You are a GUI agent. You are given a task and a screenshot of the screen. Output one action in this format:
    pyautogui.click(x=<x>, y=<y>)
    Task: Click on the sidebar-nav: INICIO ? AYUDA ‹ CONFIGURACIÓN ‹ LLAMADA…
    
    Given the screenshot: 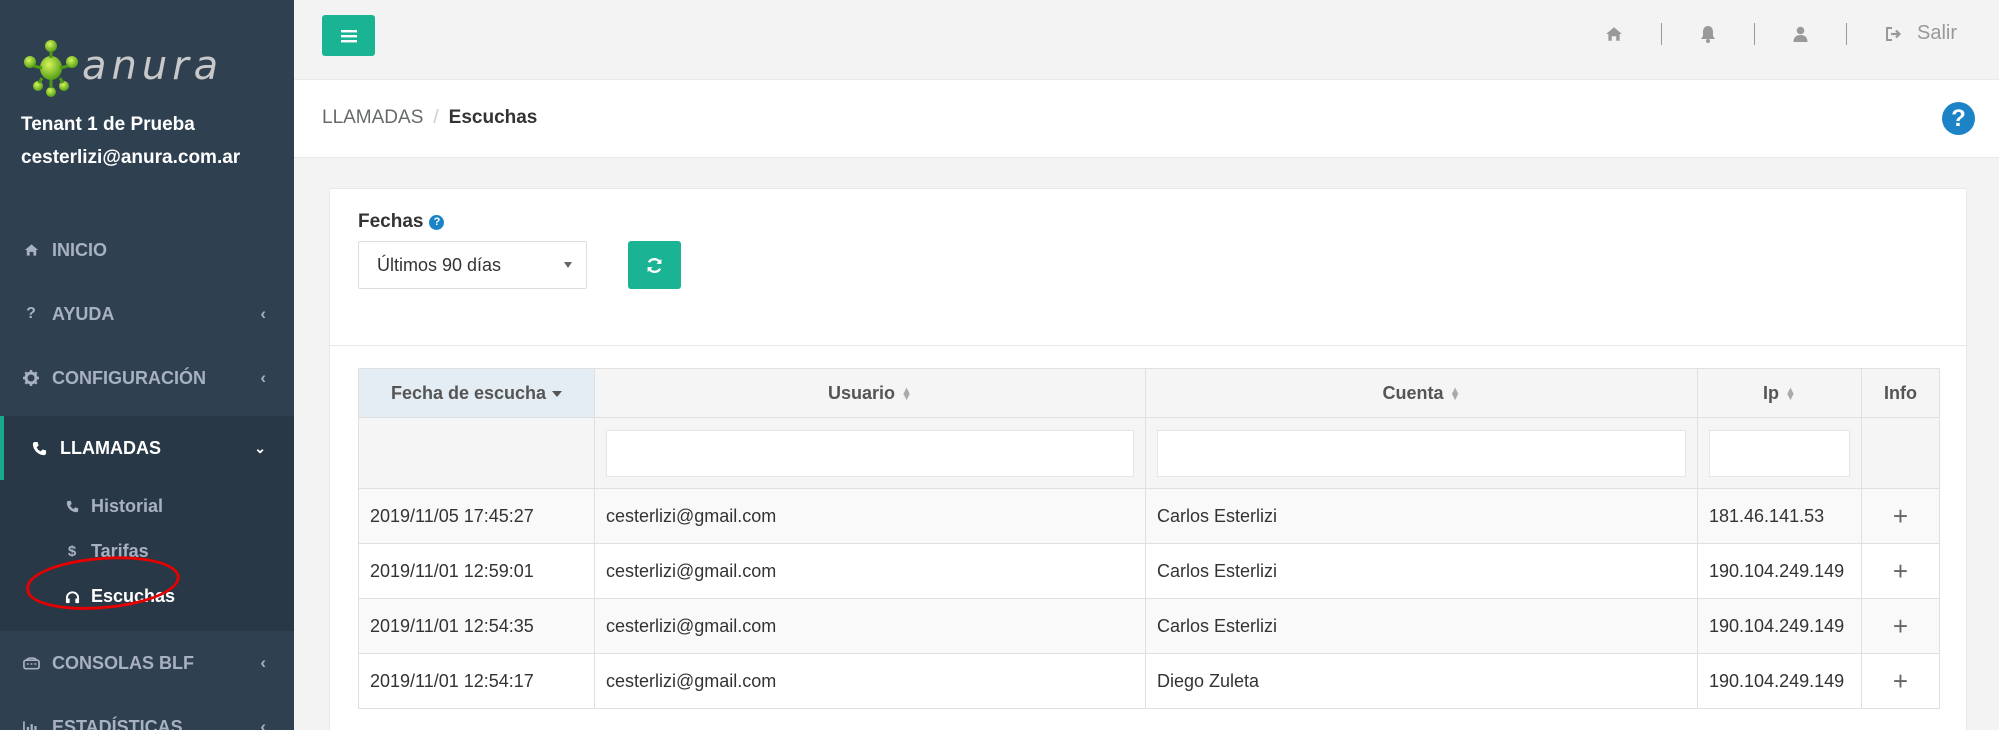 What is the action you would take?
    pyautogui.click(x=147, y=474)
    